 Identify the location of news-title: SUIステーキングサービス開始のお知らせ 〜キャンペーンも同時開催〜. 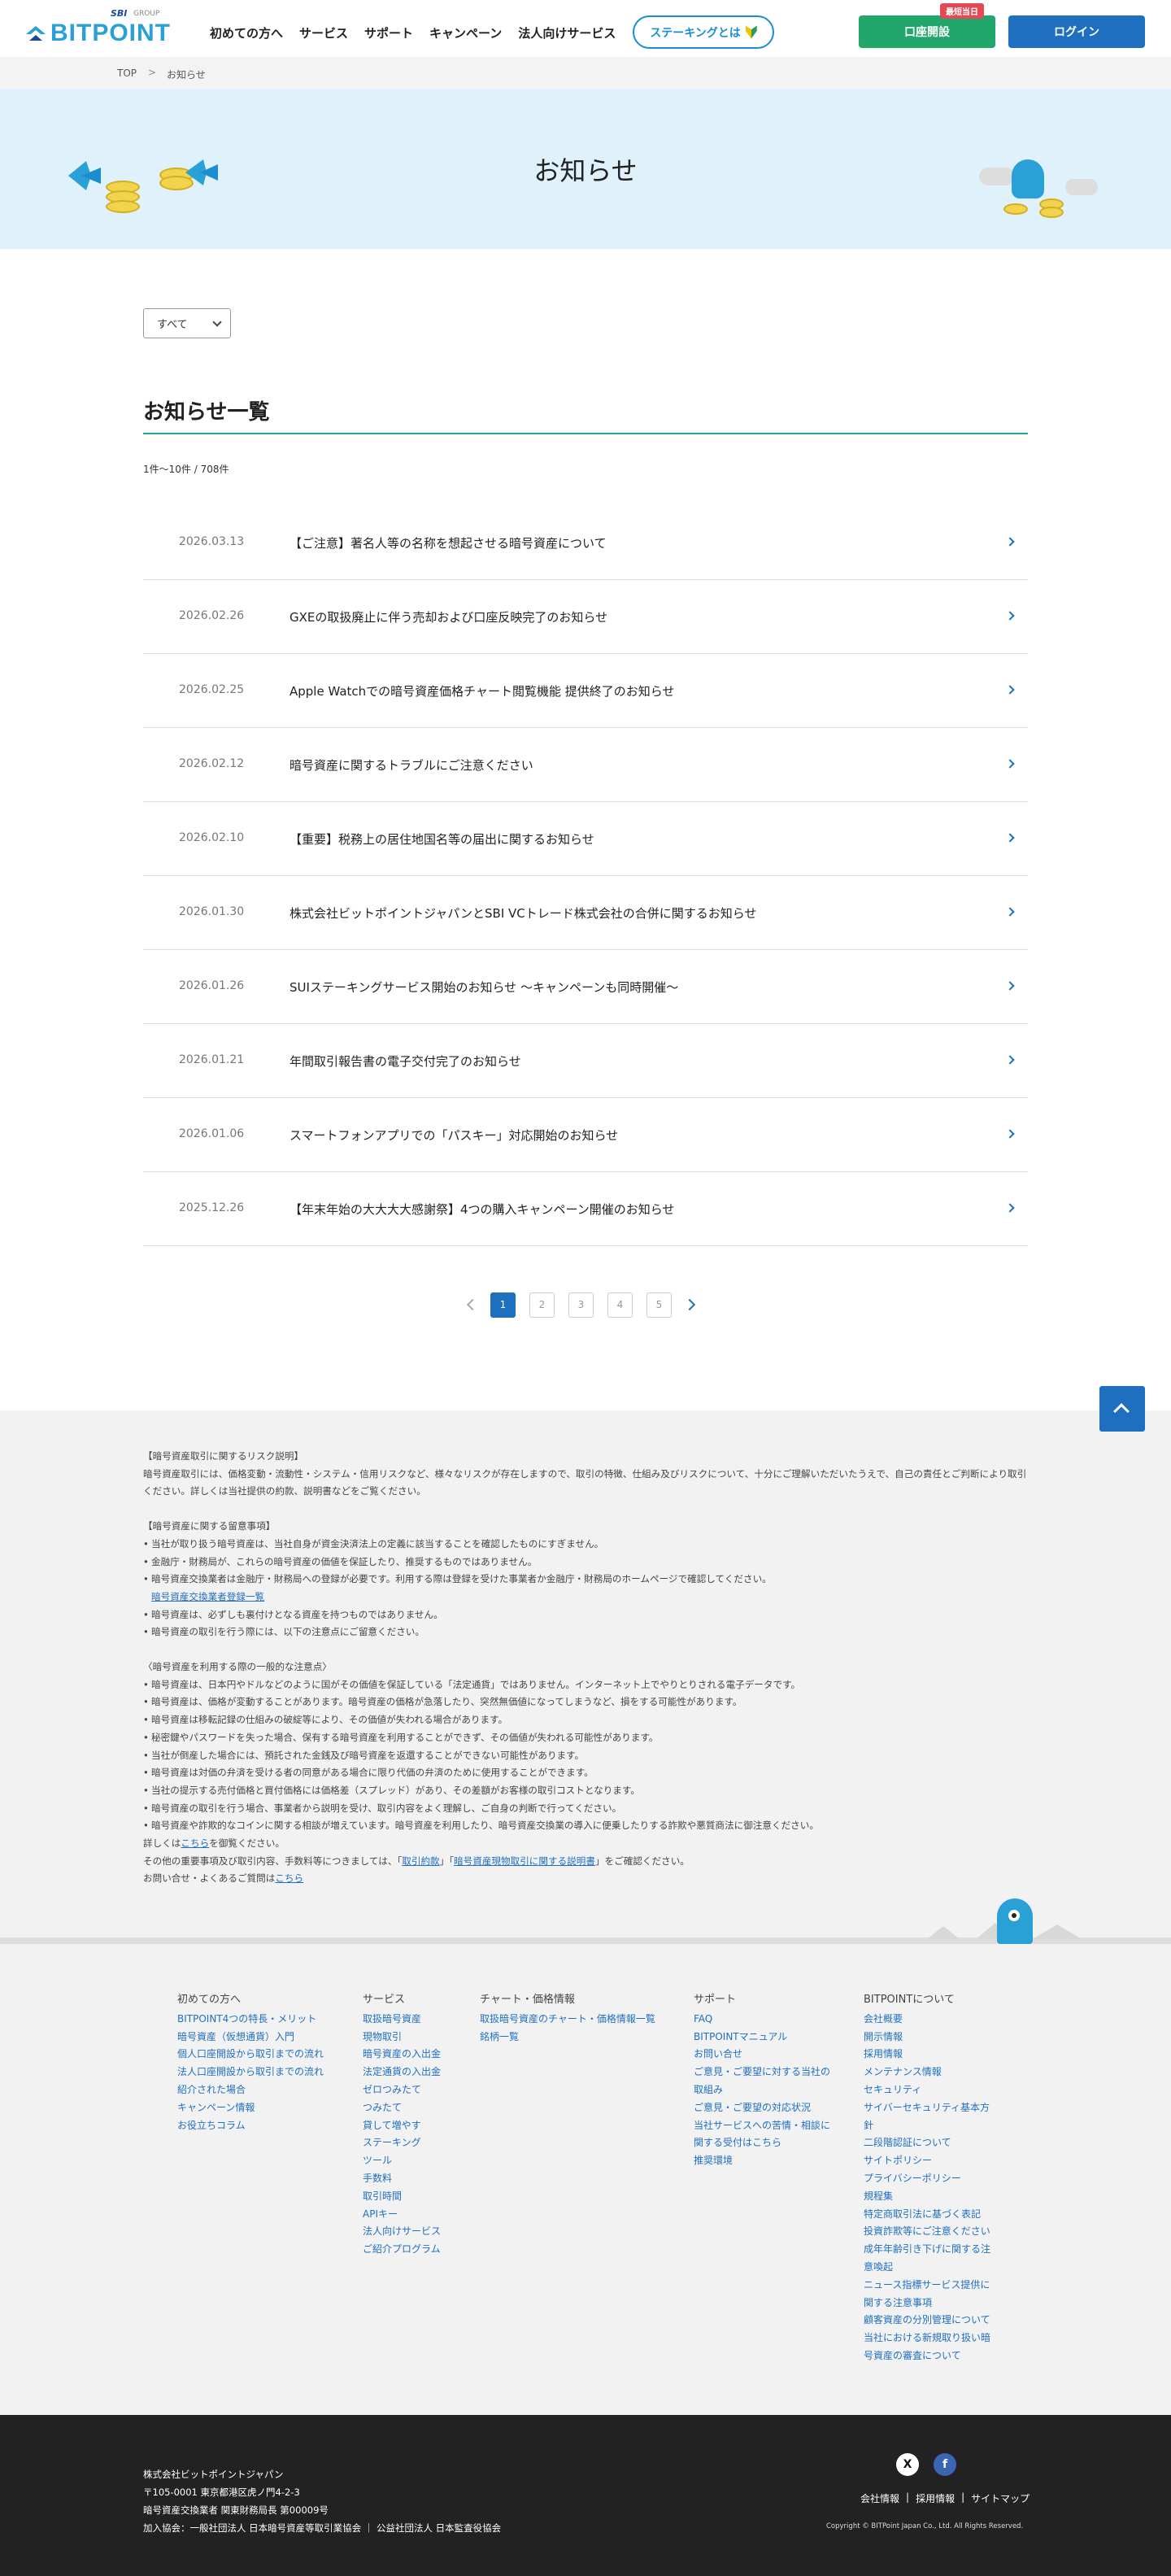
(484, 987).